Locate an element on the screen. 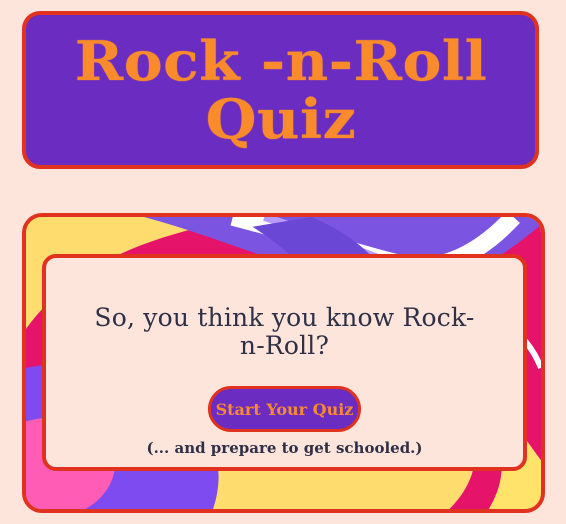 Image resolution: width=566 pixels, height=524 pixels. intro-subtext: (... and prepare to get schooled.) is located at coordinates (284, 448).